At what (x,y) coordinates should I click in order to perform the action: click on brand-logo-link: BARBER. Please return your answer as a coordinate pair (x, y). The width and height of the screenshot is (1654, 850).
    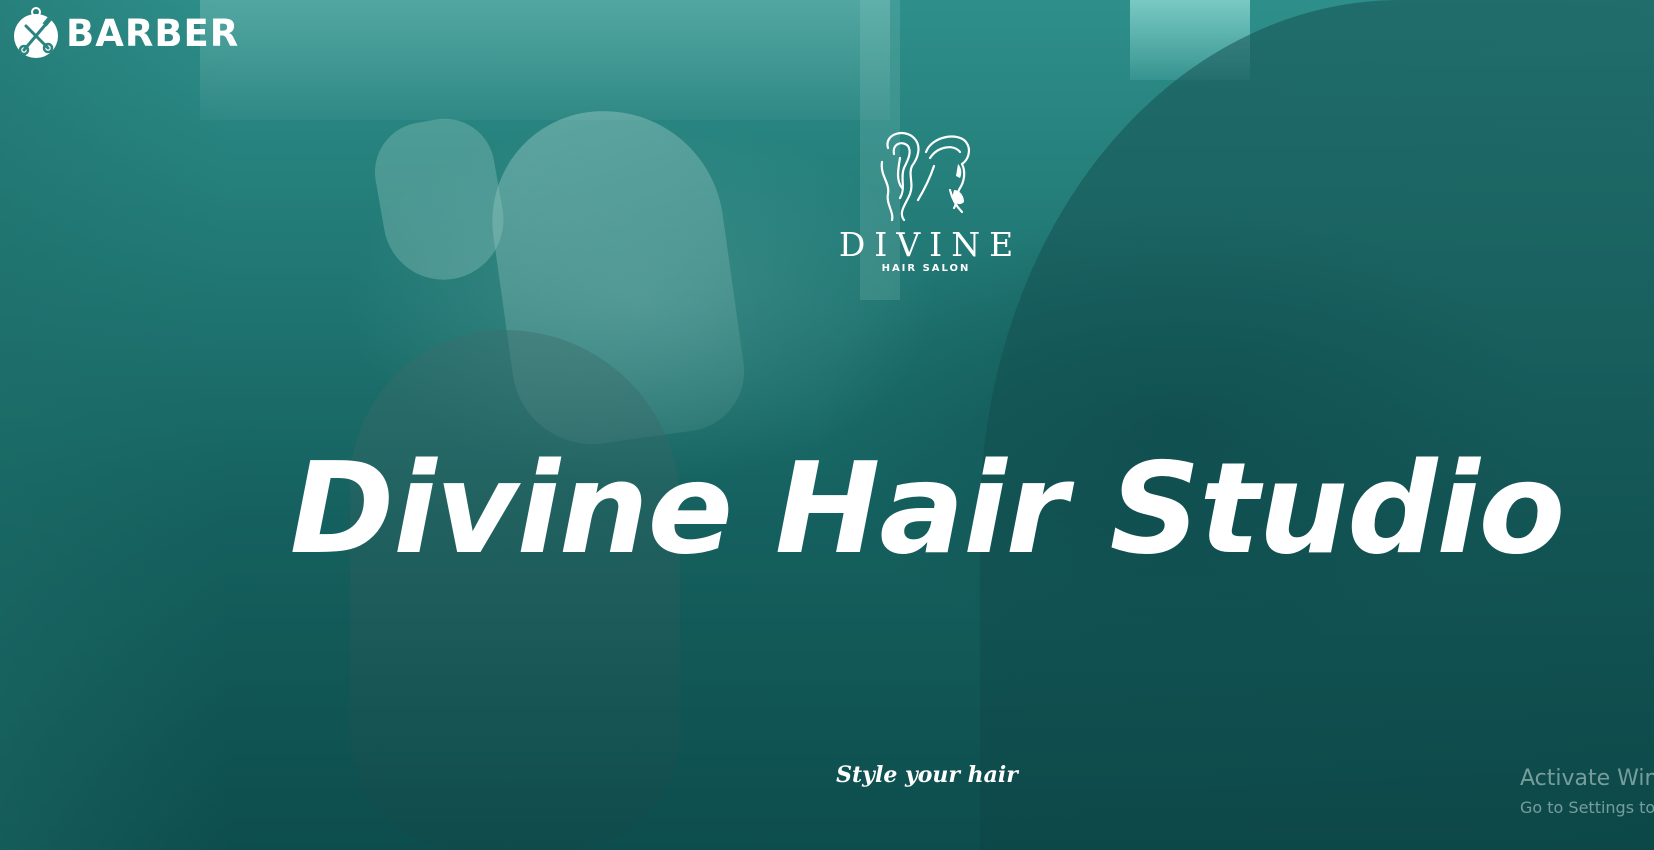
    Looking at the image, I should click on (125, 33).